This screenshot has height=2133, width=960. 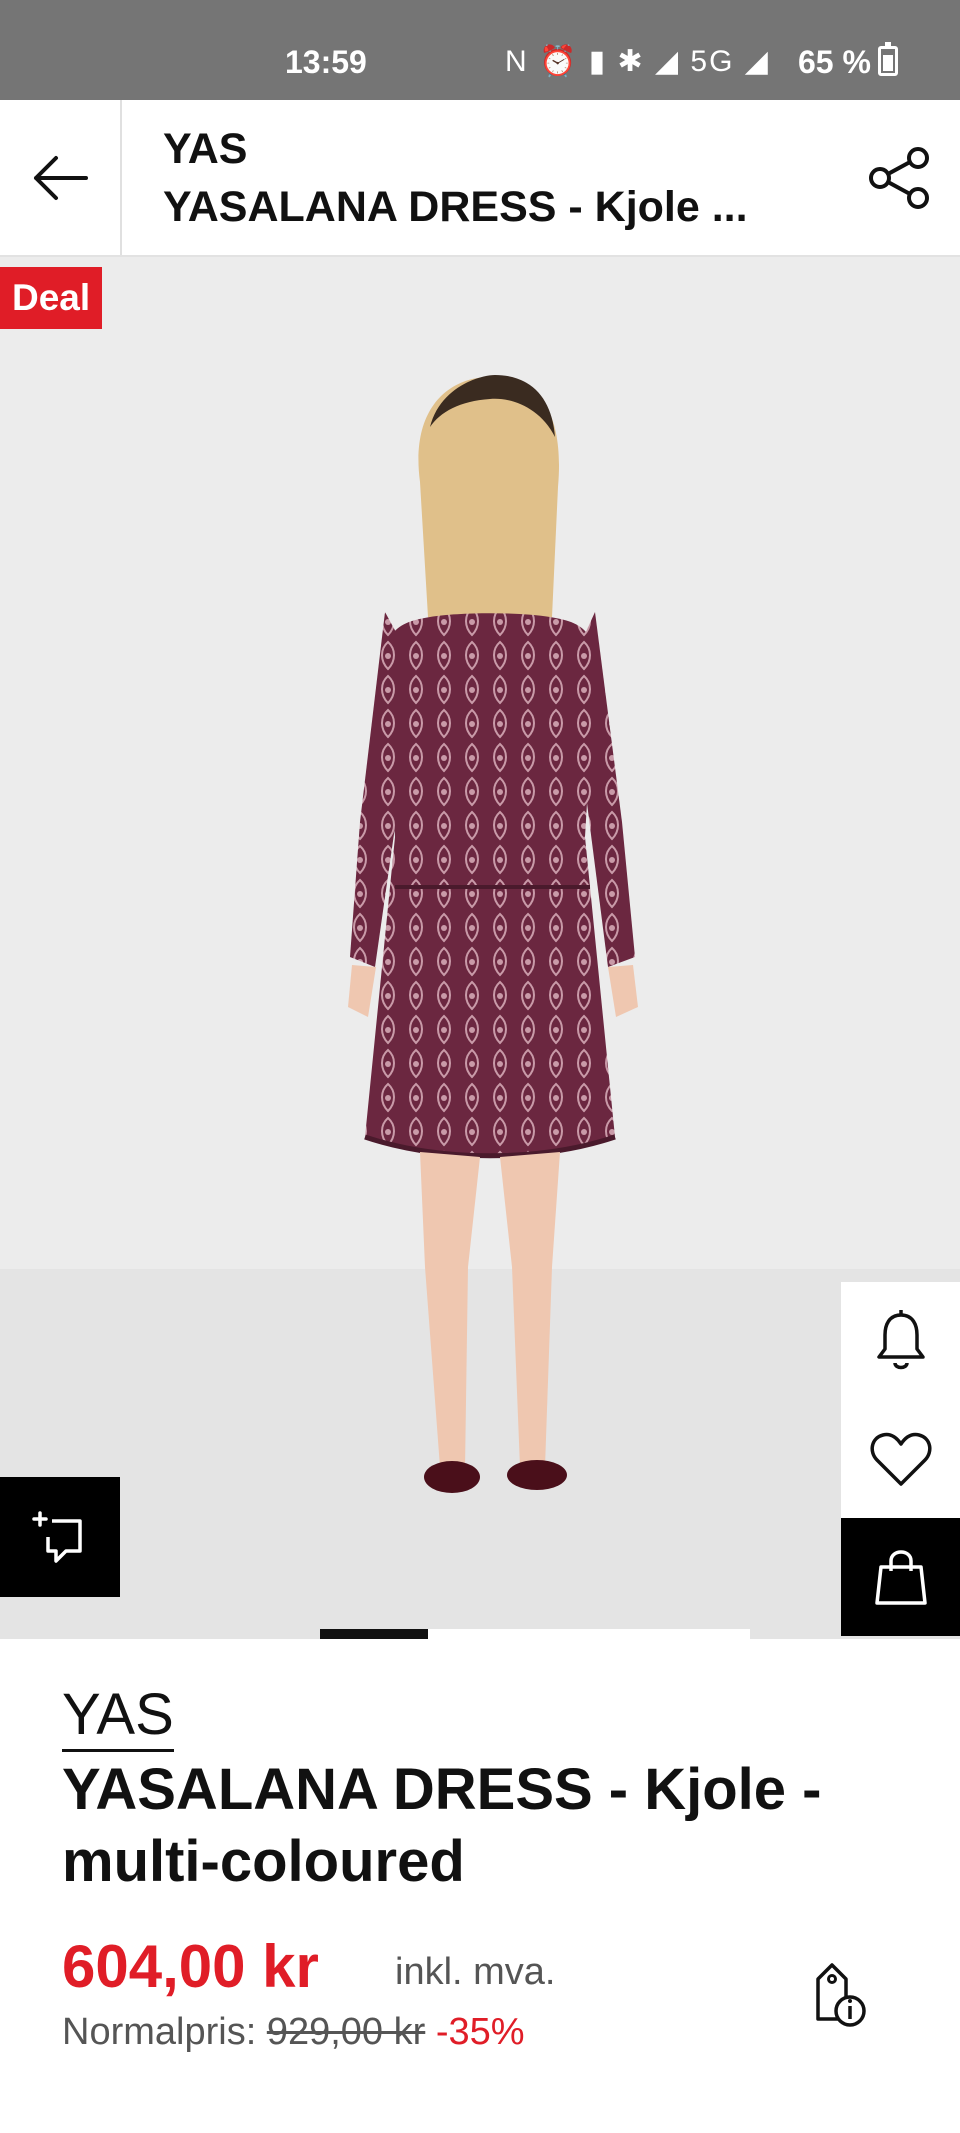 What do you see at coordinates (888, 59) in the screenshot?
I see `battery-icon` at bounding box center [888, 59].